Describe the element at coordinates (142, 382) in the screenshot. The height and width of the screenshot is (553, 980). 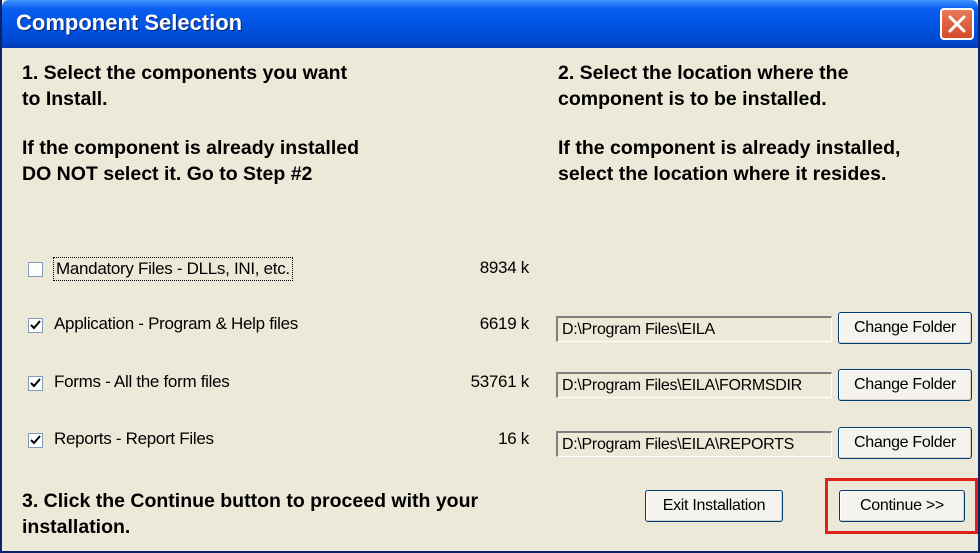
I see `component-label-forms: Forms - All the form files` at that location.